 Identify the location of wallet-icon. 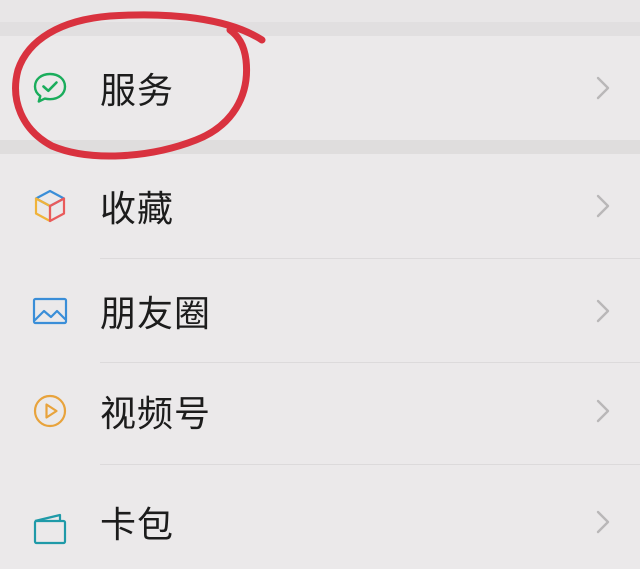
(50, 529).